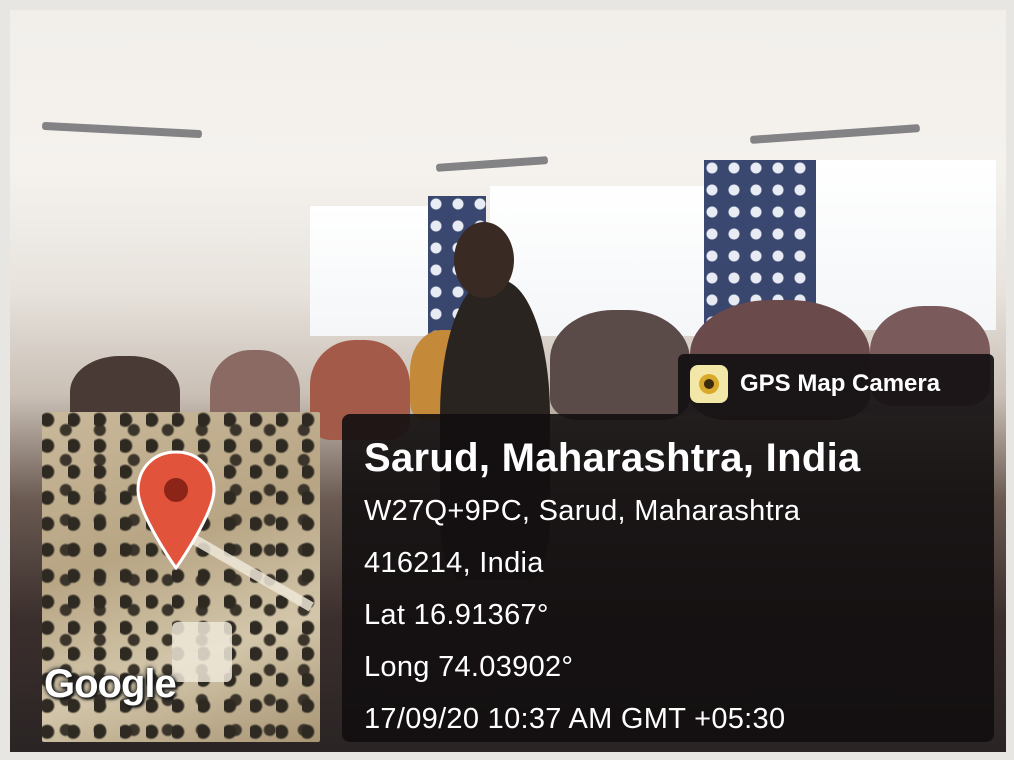 The width and height of the screenshot is (1014, 760). I want to click on app-name: GPS Map Camera, so click(840, 383).